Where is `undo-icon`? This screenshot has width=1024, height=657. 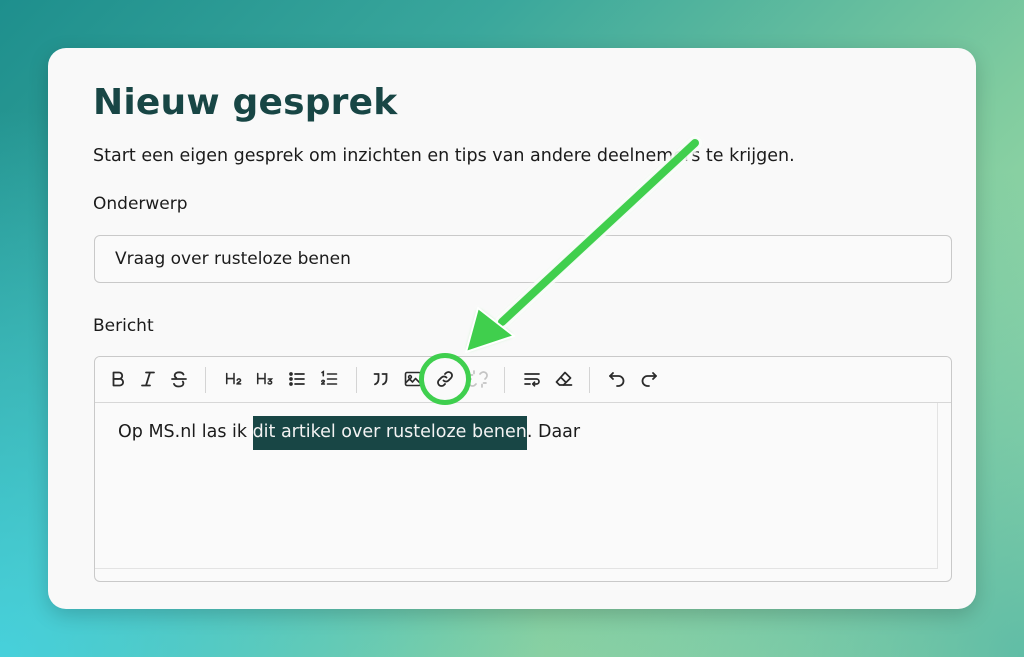 undo-icon is located at coordinates (617, 379).